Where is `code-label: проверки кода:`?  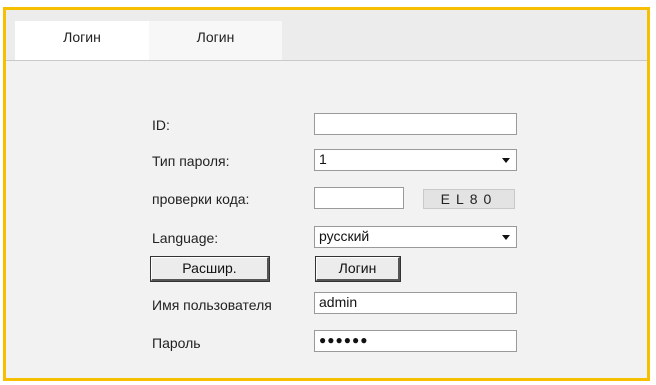
code-label: проверки кода: is located at coordinates (201, 199).